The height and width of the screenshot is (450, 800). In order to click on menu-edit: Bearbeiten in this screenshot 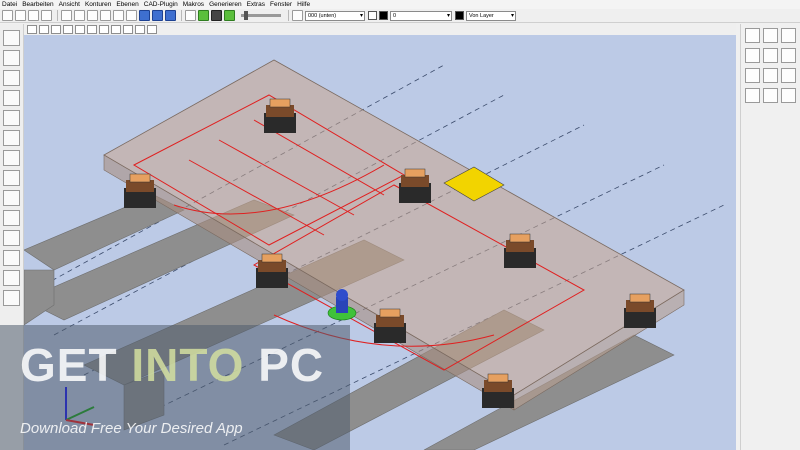, I will do `click(37, 4)`.